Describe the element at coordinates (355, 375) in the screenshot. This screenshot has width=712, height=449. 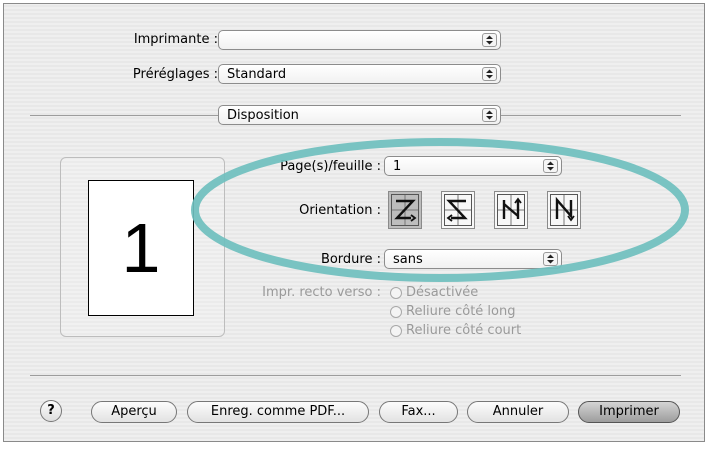
I see `separator` at that location.